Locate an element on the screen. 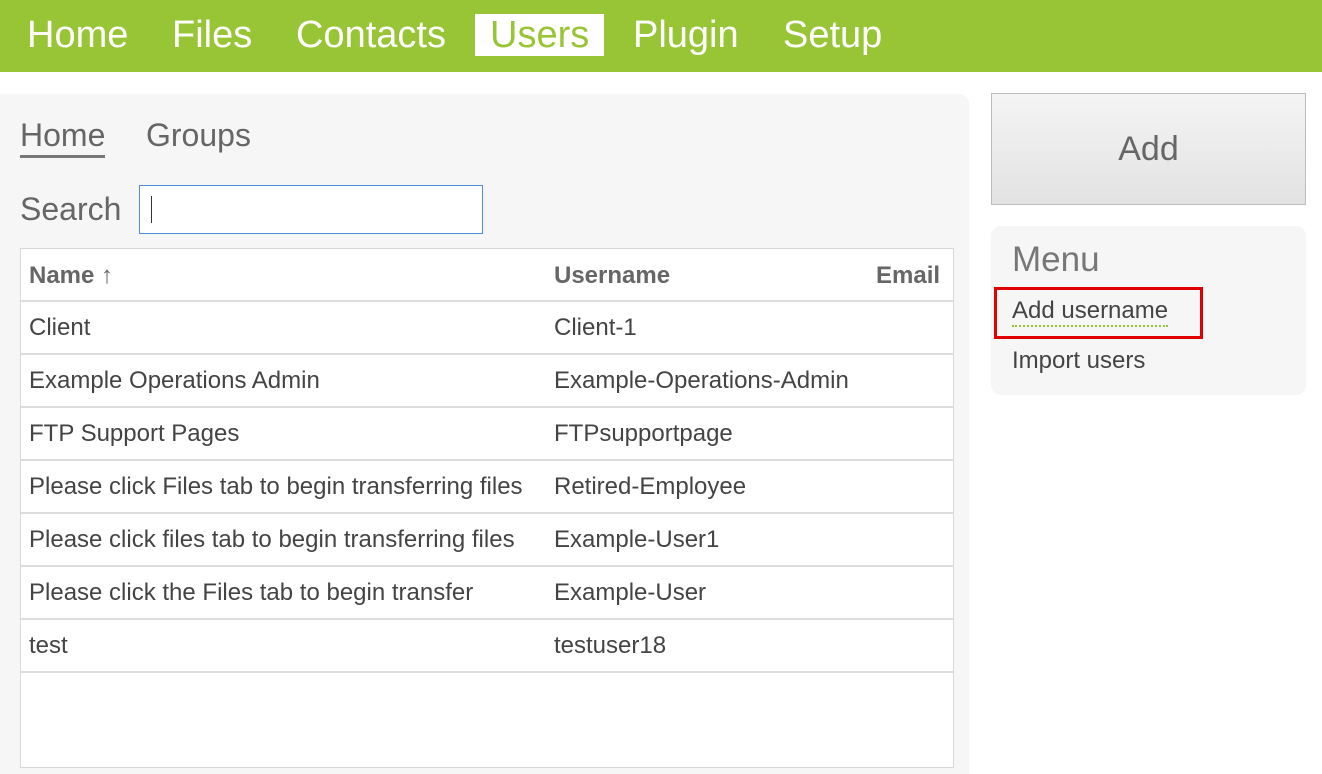  cell-name: Example Operations Admin is located at coordinates (174, 380).